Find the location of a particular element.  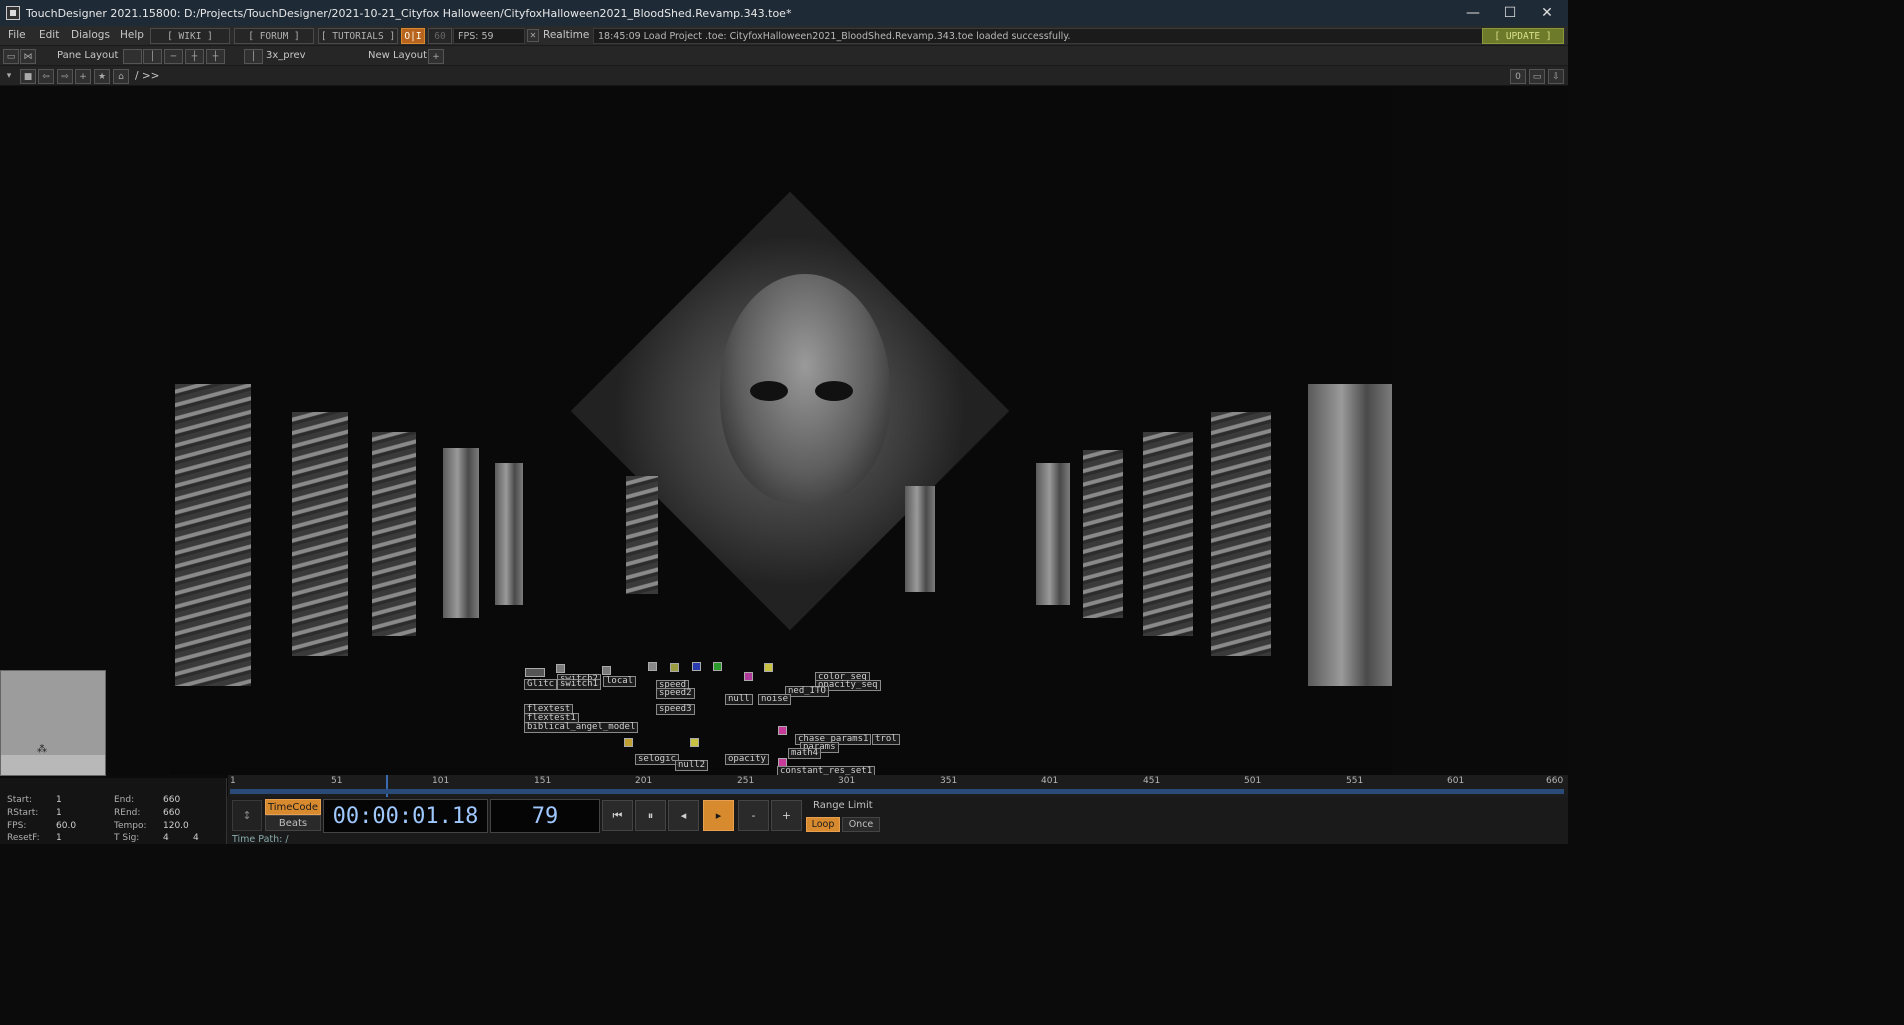

tsig-label: T Sig: is located at coordinates (127, 838).